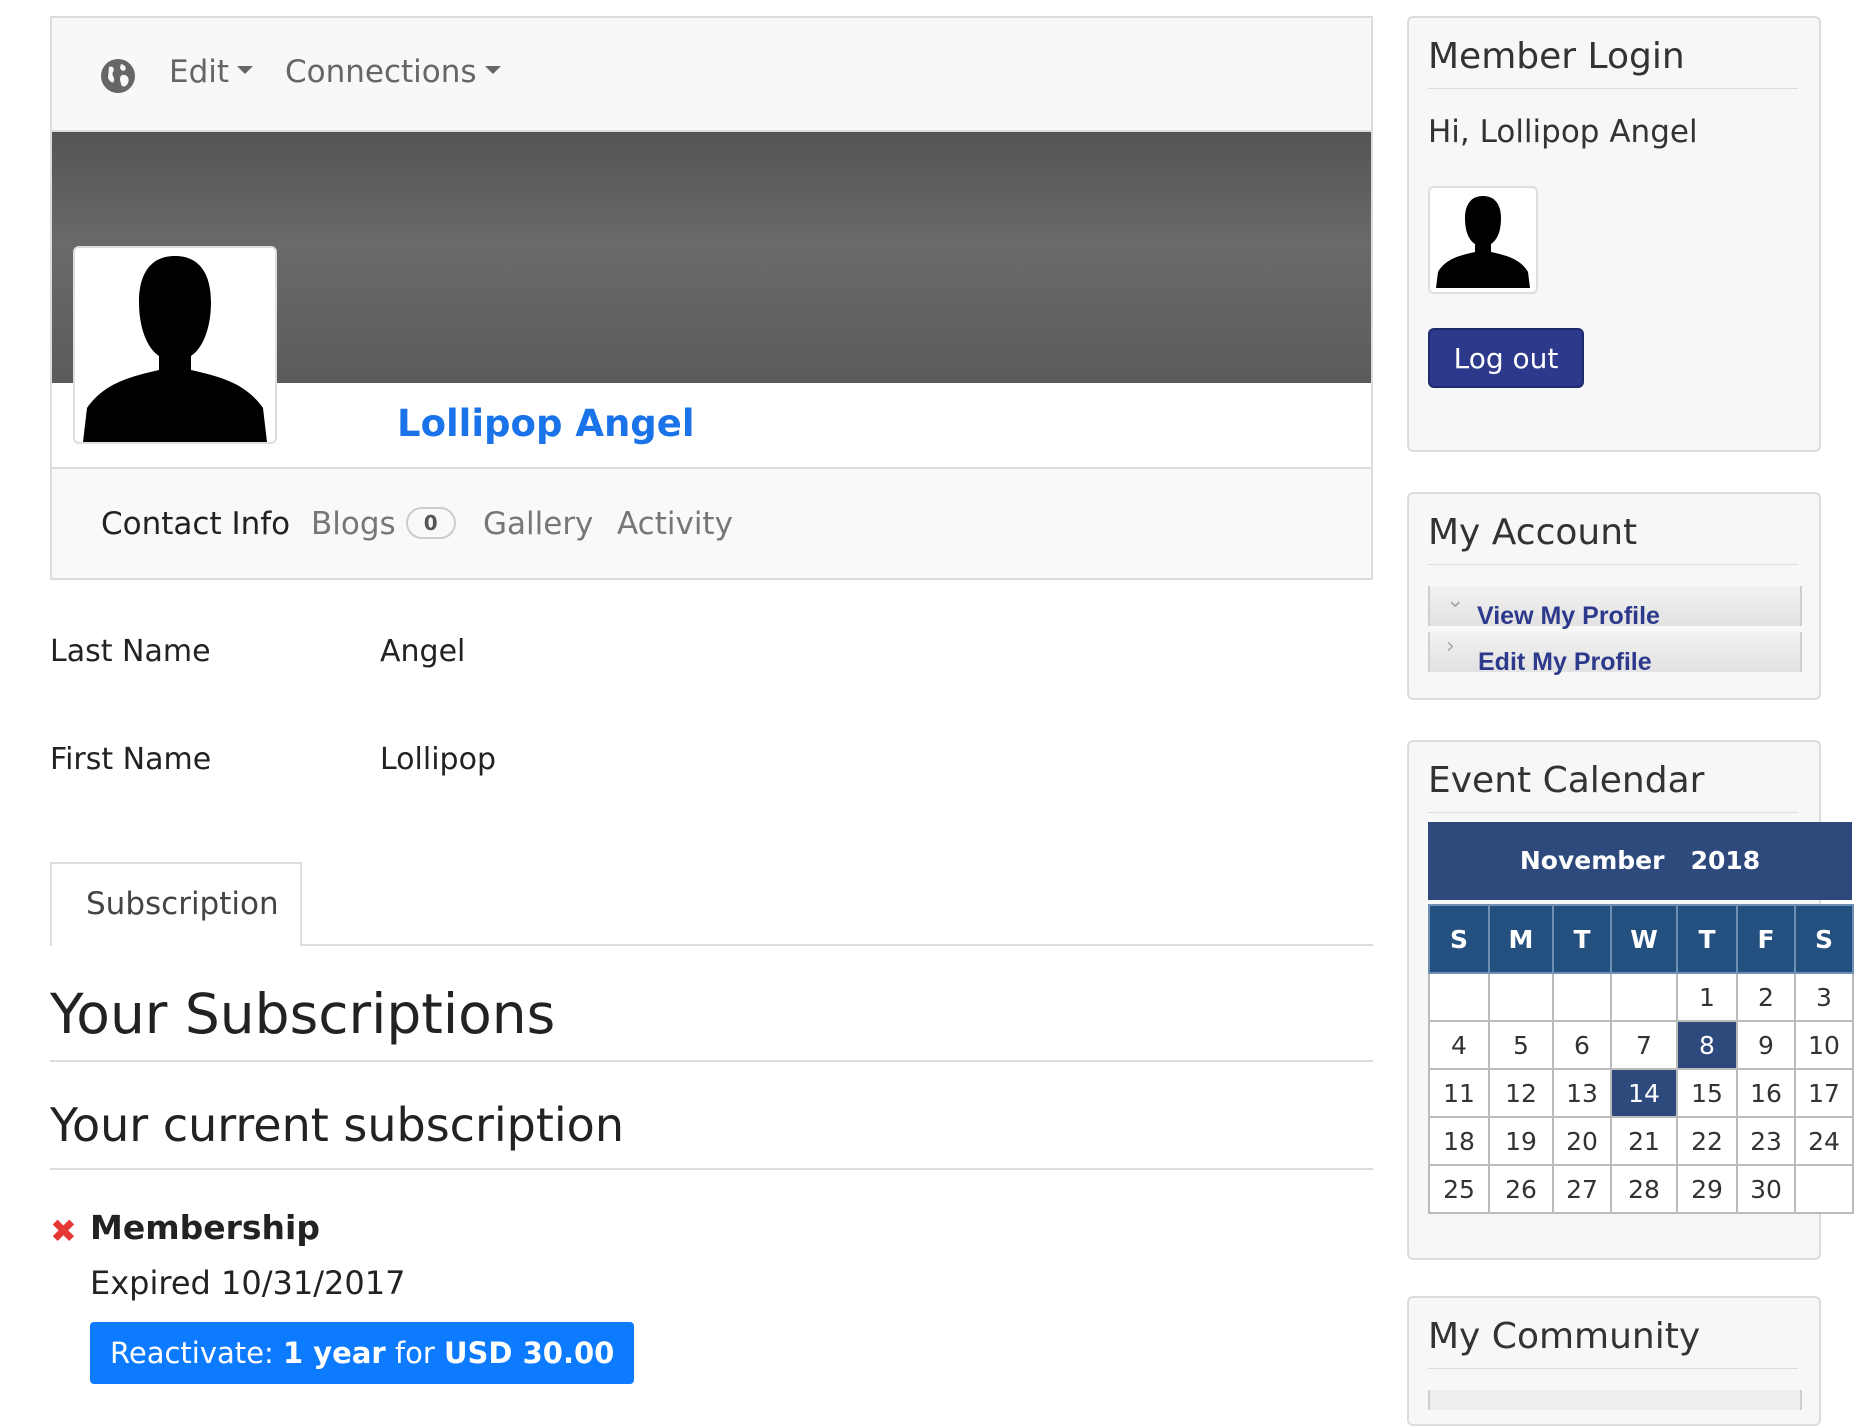 This screenshot has height=1426, width=1874. I want to click on tab-label: Blogs, so click(353, 524).